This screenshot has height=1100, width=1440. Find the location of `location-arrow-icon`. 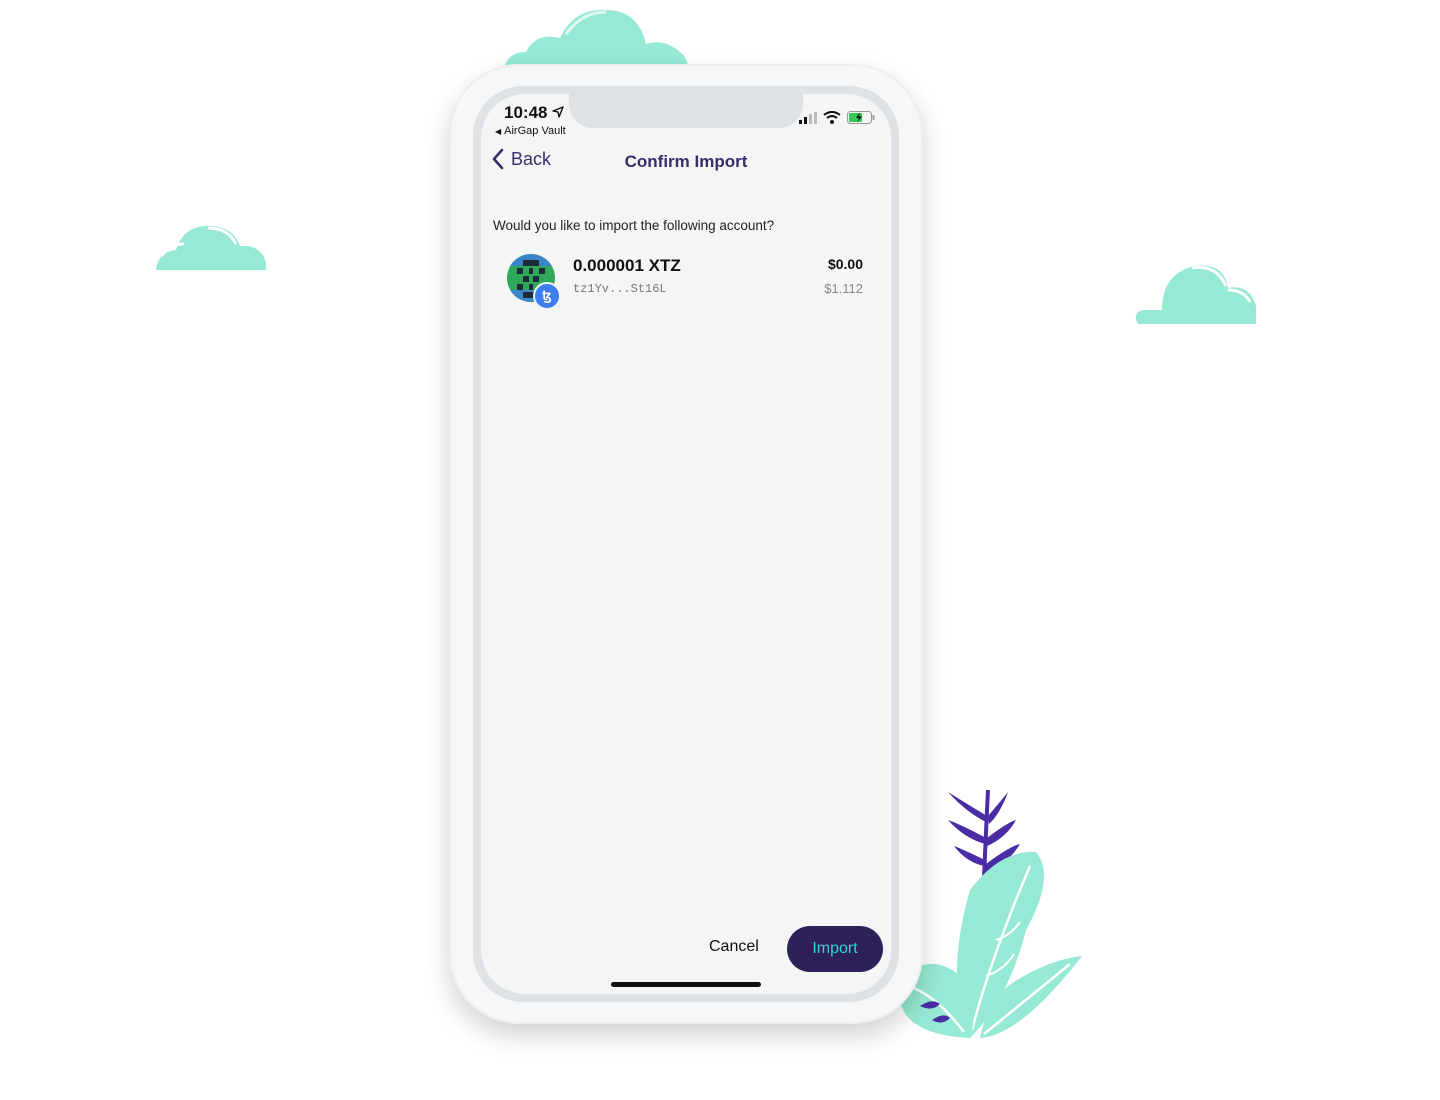

location-arrow-icon is located at coordinates (558, 112).